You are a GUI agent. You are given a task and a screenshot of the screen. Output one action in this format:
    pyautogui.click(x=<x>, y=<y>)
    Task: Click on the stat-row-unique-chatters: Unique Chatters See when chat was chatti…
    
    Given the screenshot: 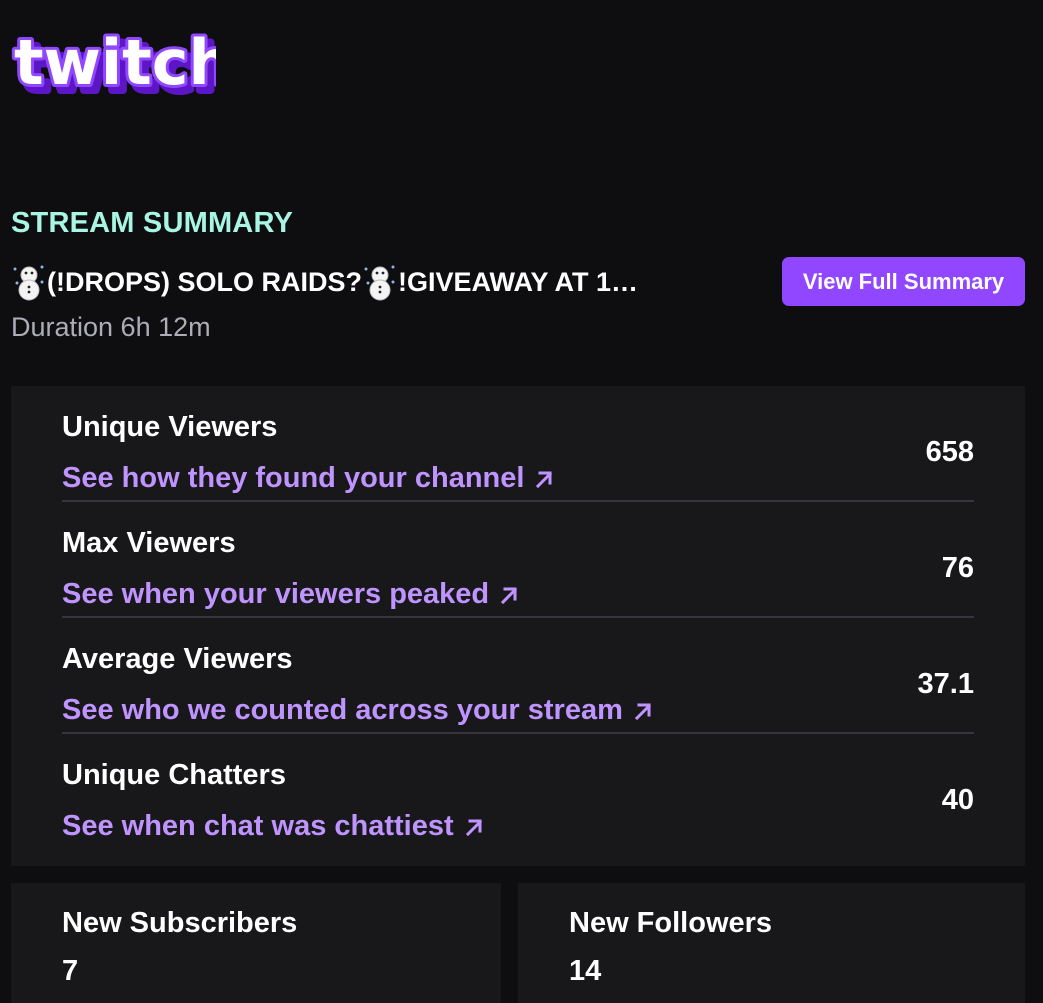 What is the action you would take?
    pyautogui.click(x=518, y=792)
    